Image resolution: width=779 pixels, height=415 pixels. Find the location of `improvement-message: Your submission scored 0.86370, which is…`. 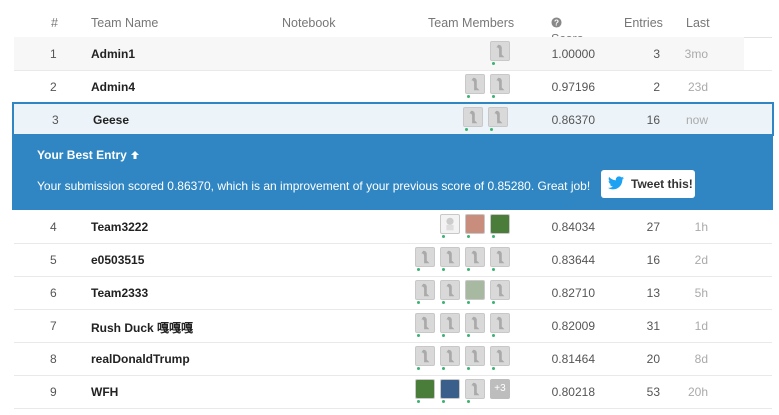

improvement-message: Your submission scored 0.86370, which is… is located at coordinates (314, 186).